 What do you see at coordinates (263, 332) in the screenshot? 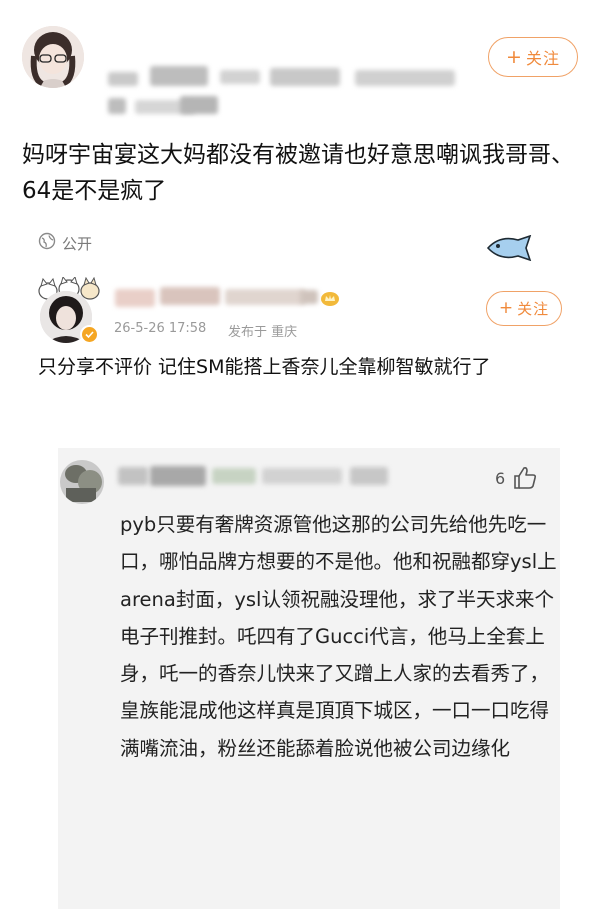
I see `reply-location: 发布于 重庆` at bounding box center [263, 332].